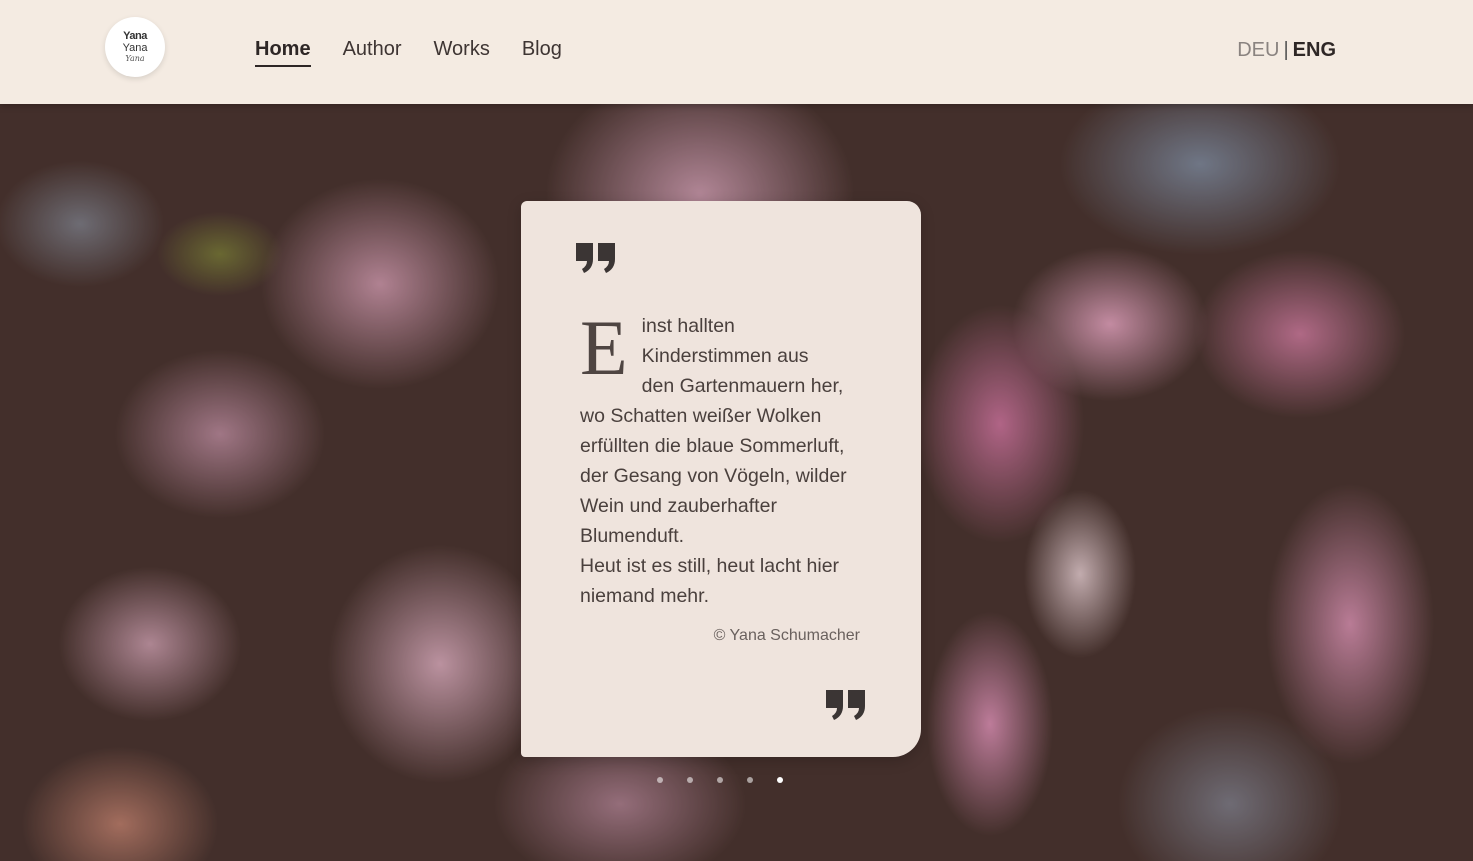 This screenshot has height=861, width=1473. I want to click on logo-line-2: Yana, so click(135, 48).